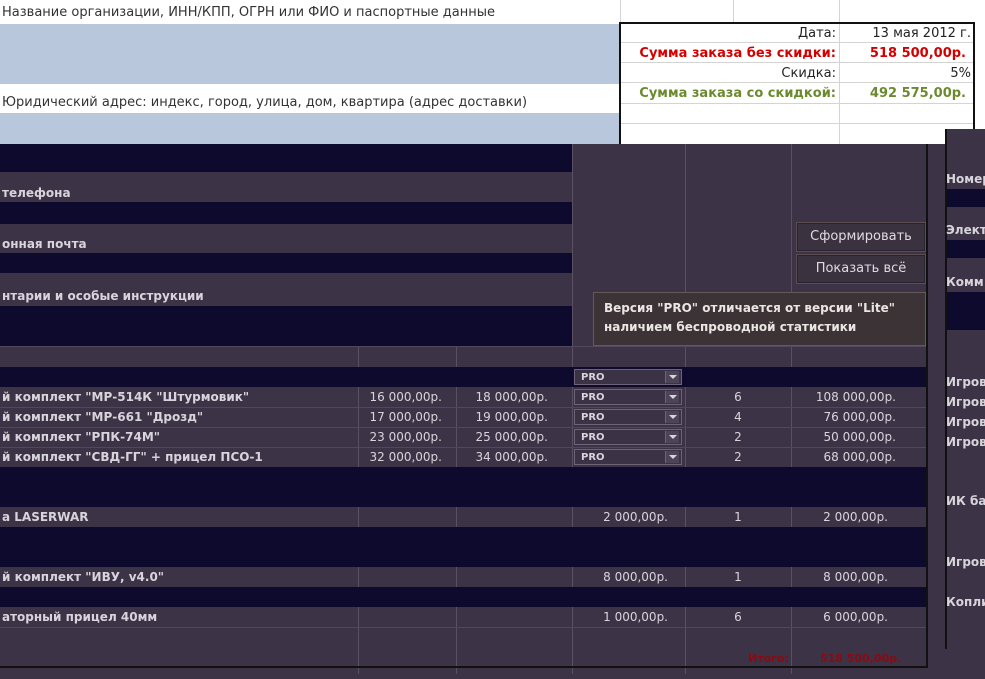 This screenshot has width=985, height=679. Describe the element at coordinates (511, 437) in the screenshot. I see `product-price-pro: 25 000,00р.` at that location.